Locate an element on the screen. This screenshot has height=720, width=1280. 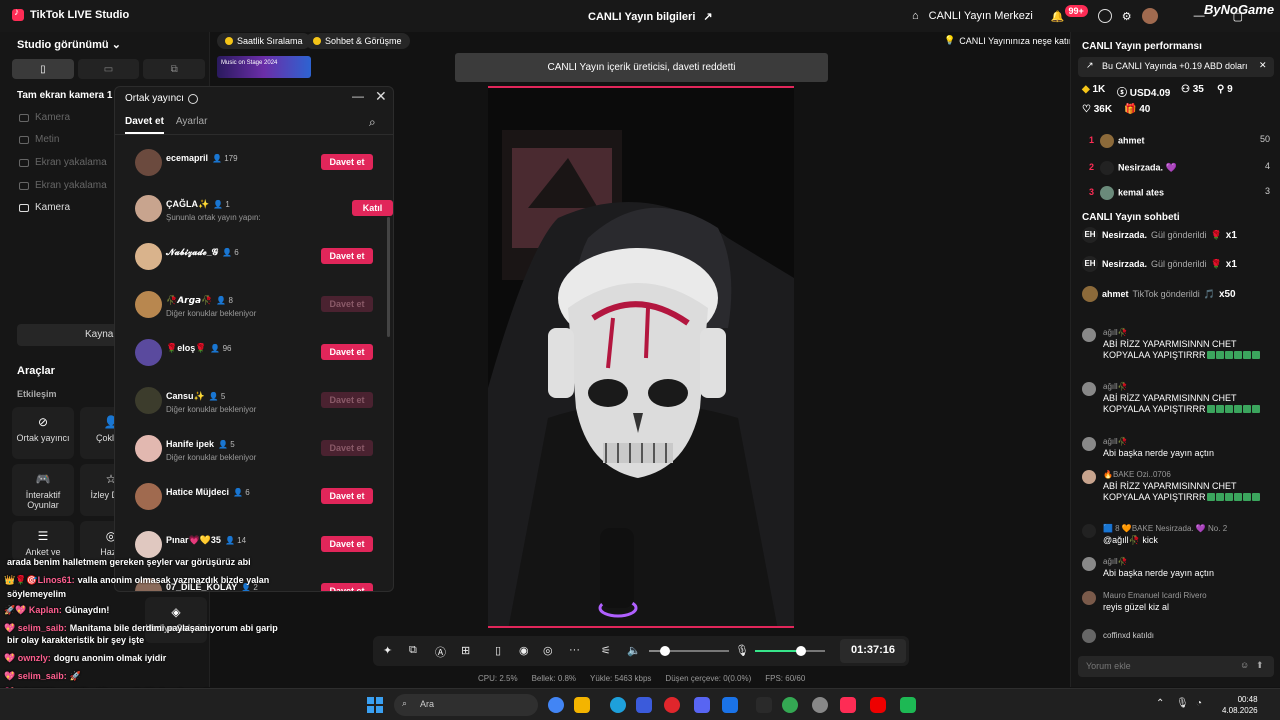
cohost-row: 𝓝𝓪𝓫𝓲𝔃𝓪𝓭𝓮_𝓖 👤 6 Davet et is located at coordinates (255, 259).